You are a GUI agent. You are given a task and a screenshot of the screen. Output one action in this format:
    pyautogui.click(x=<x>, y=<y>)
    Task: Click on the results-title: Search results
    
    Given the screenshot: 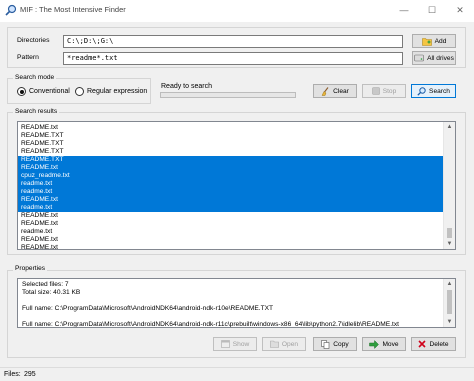 What is the action you would take?
    pyautogui.click(x=36, y=111)
    